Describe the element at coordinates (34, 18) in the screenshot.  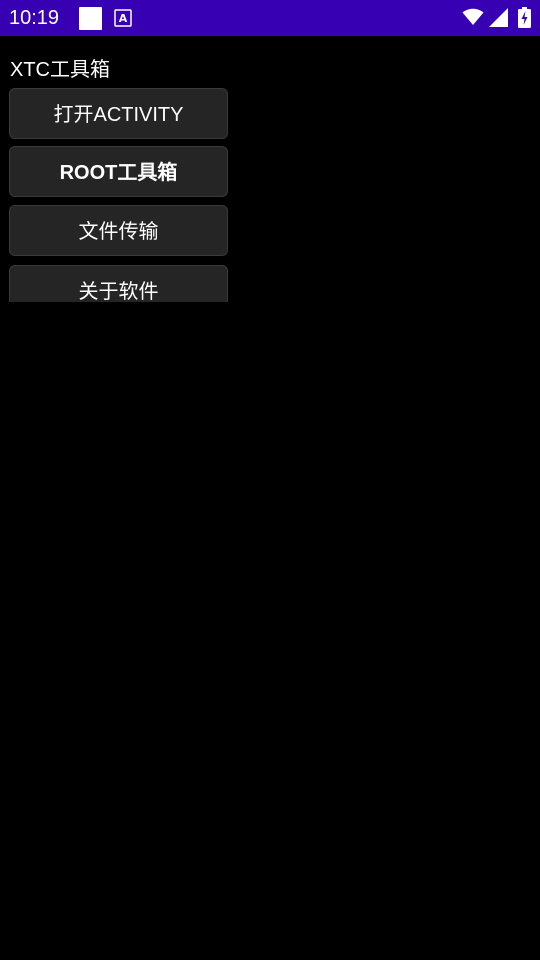
I see `status-time: 10:19` at that location.